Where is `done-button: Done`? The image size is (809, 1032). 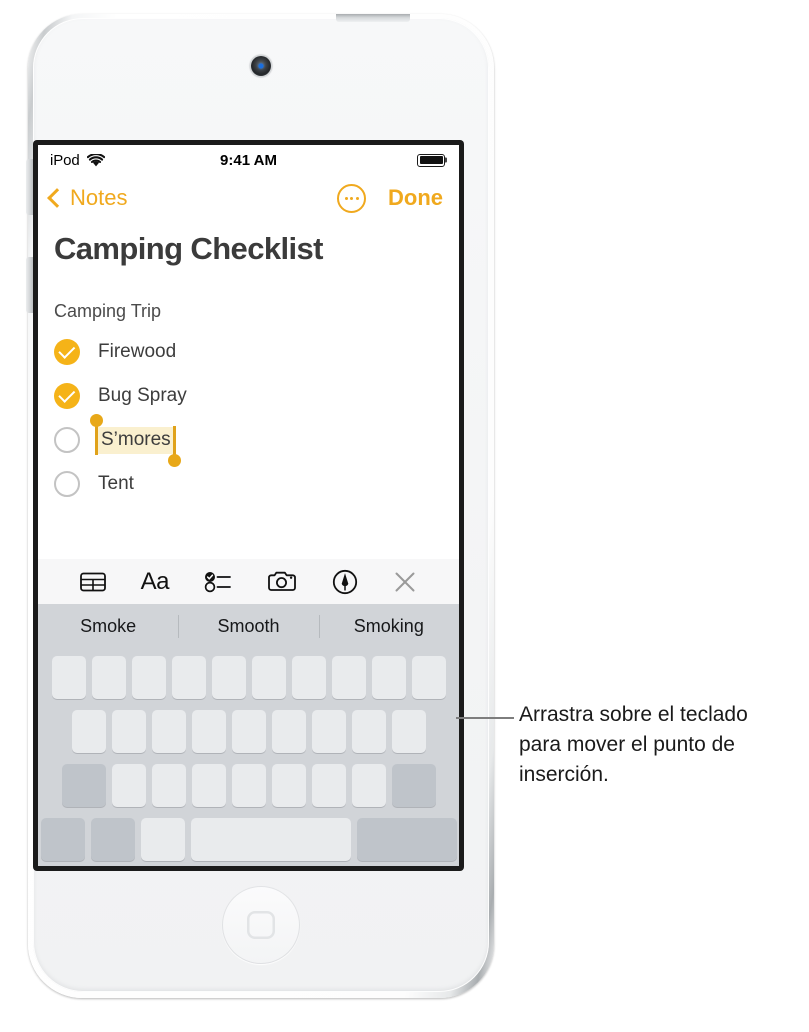
done-button: Done is located at coordinates (415, 198).